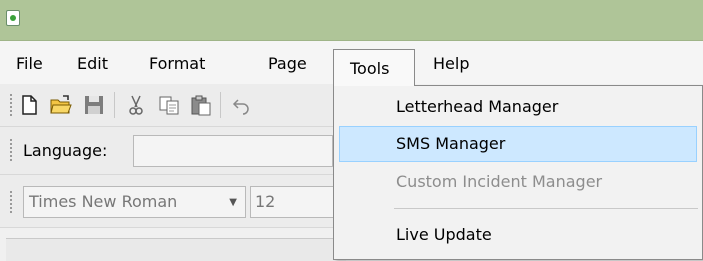 The image size is (703, 261). Describe the element at coordinates (92, 64) in the screenshot. I see `menu-edit: Edit` at that location.